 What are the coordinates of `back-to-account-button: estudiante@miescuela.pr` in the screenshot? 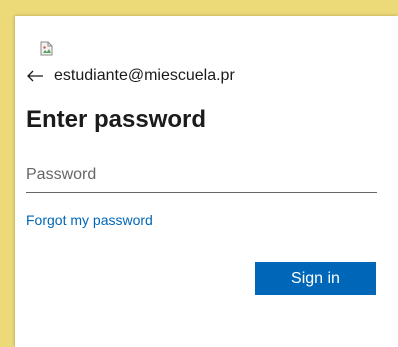 It's located at (130, 76).